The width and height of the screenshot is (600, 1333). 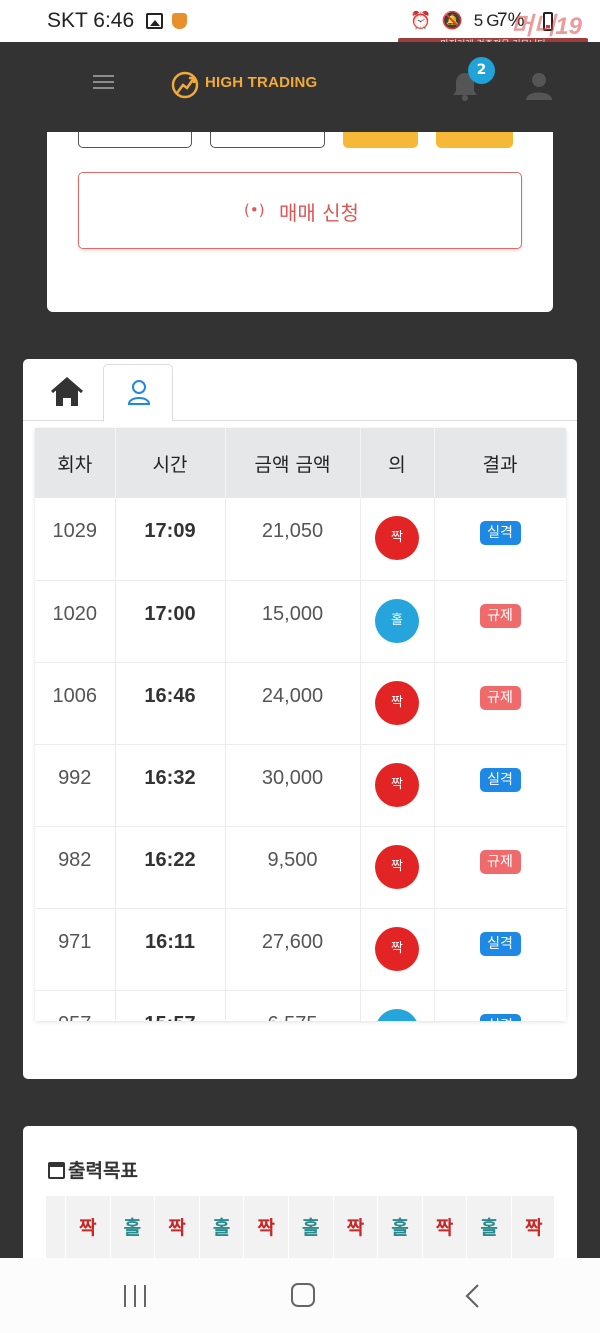 I want to click on table-row: 95715:576,575 홀 실격, so click(x=300, y=1005).